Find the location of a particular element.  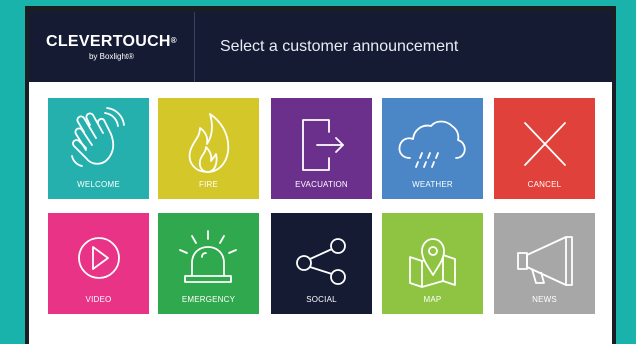

tile-label: CANCEL is located at coordinates (544, 184).